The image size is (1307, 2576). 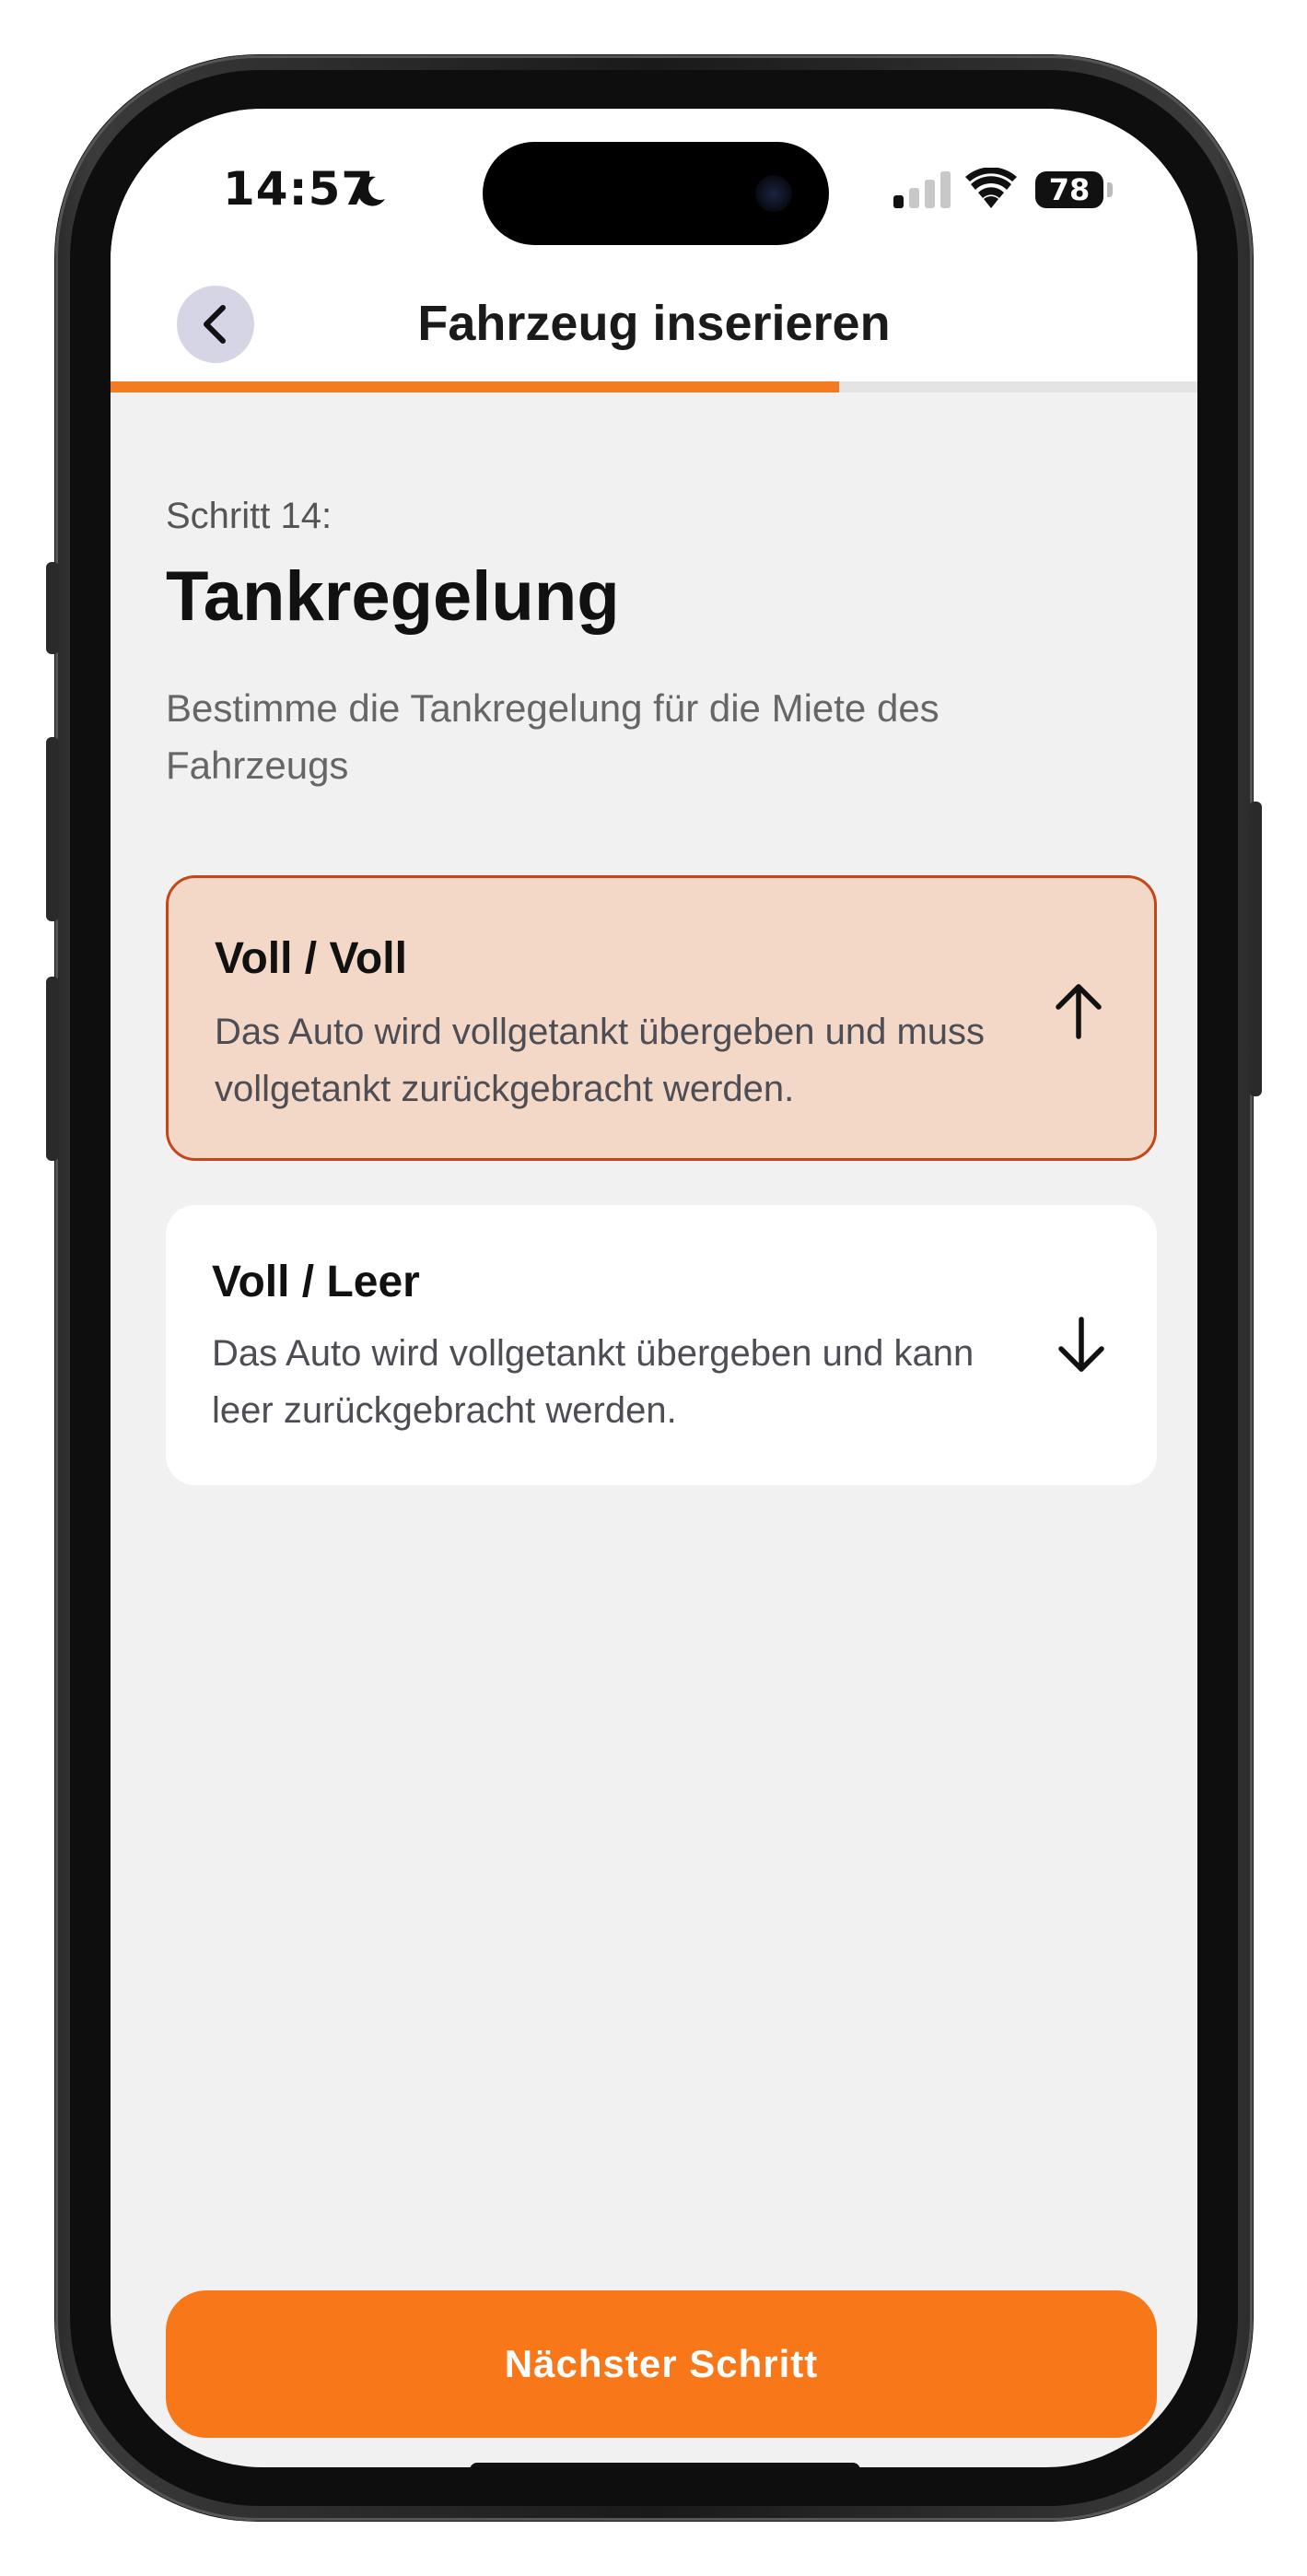 I want to click on progress-fill, so click(x=475, y=386).